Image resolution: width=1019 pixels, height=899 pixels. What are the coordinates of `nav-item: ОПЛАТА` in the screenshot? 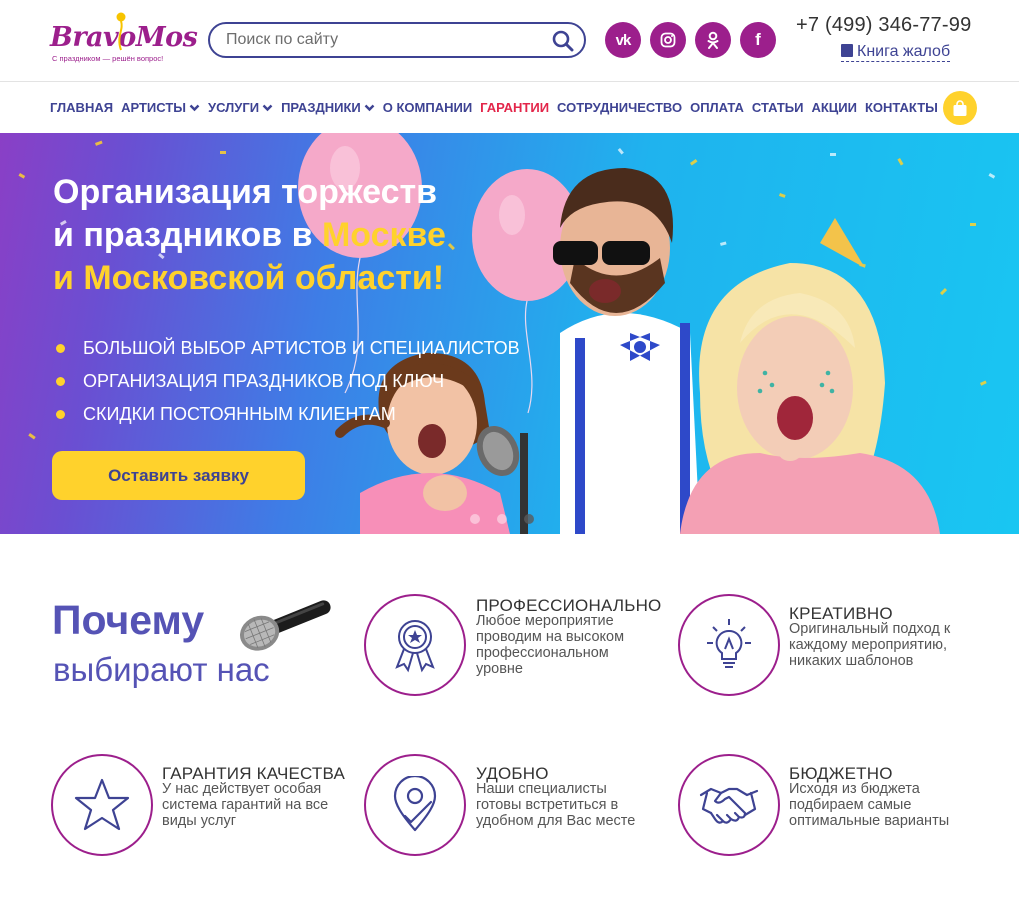 It's located at (717, 107).